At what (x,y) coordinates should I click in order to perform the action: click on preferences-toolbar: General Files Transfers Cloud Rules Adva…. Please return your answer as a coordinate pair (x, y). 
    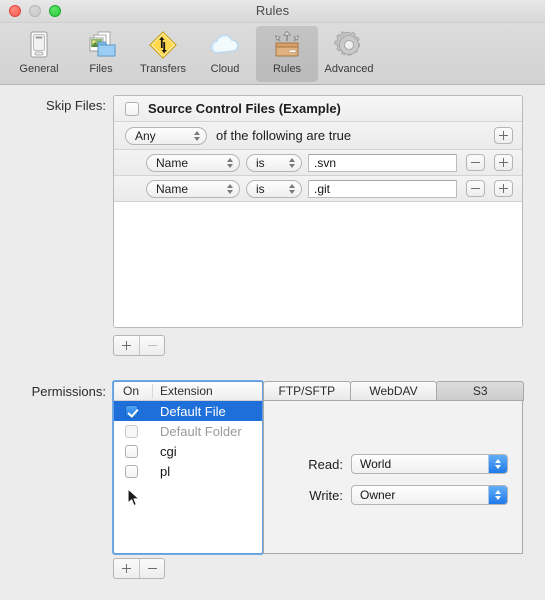
    Looking at the image, I should click on (272, 54).